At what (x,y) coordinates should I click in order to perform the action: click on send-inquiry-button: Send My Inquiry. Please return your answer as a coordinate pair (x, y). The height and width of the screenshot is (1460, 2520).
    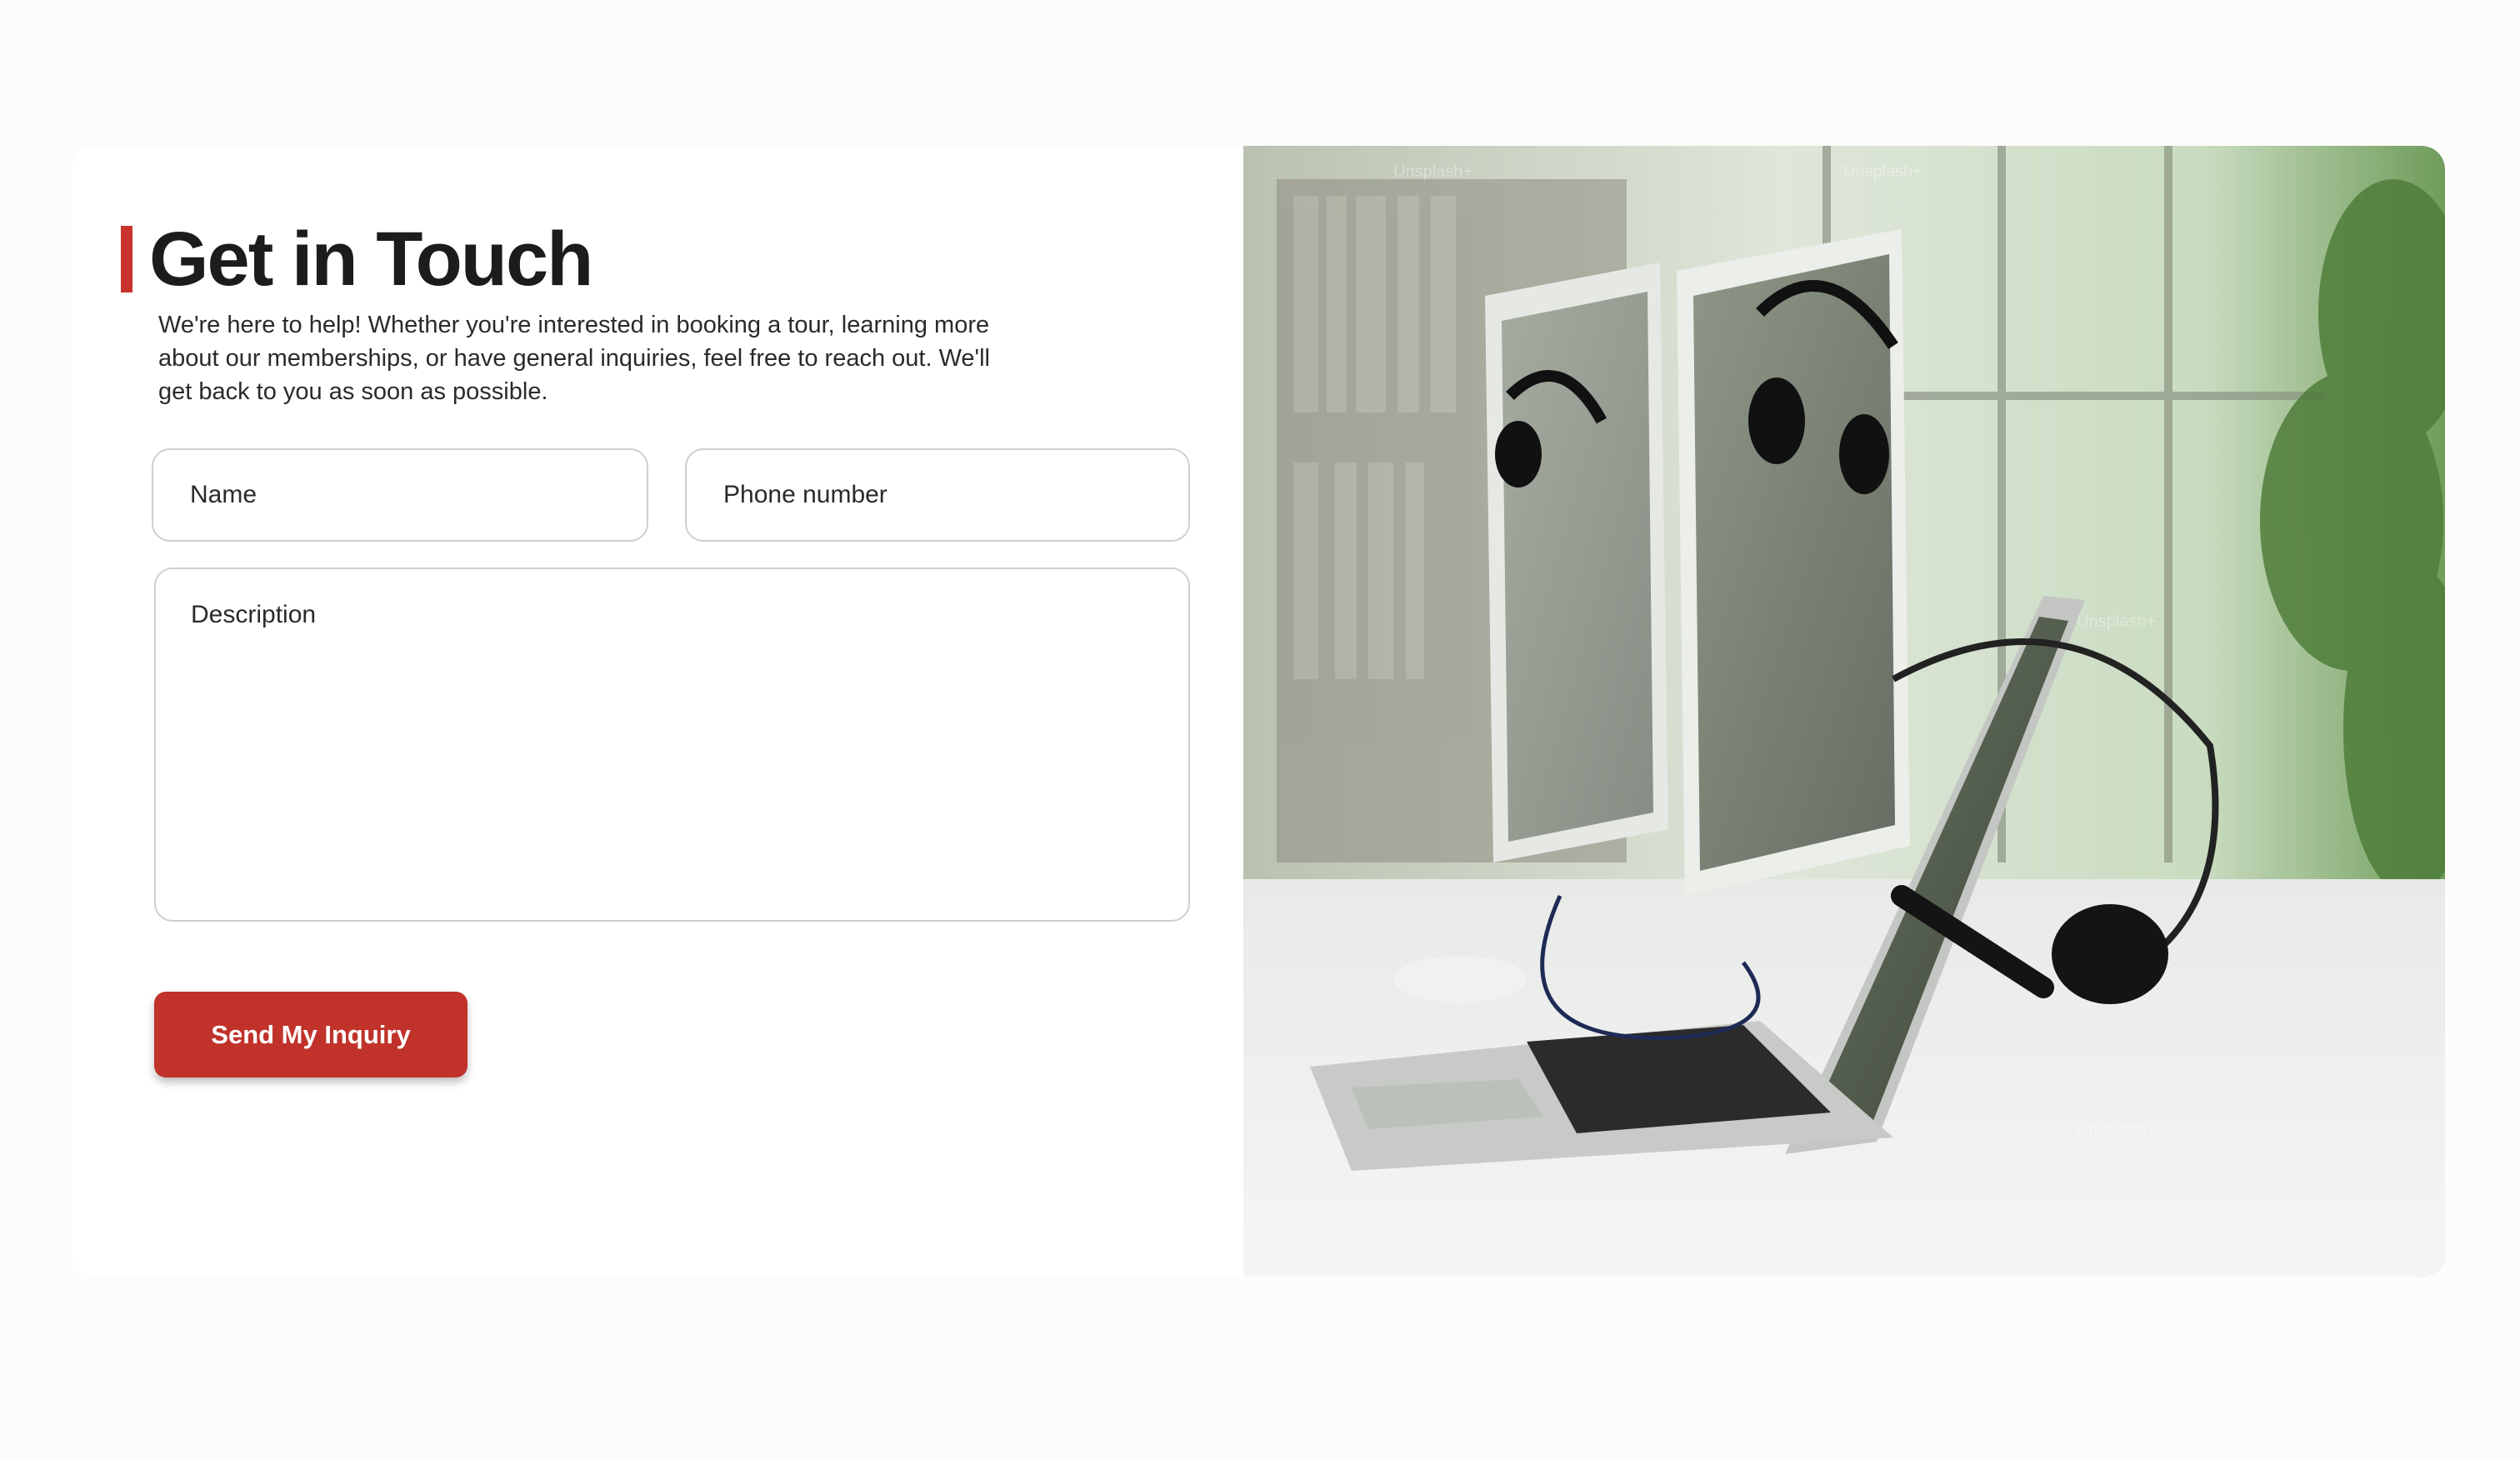
    Looking at the image, I should click on (311, 1035).